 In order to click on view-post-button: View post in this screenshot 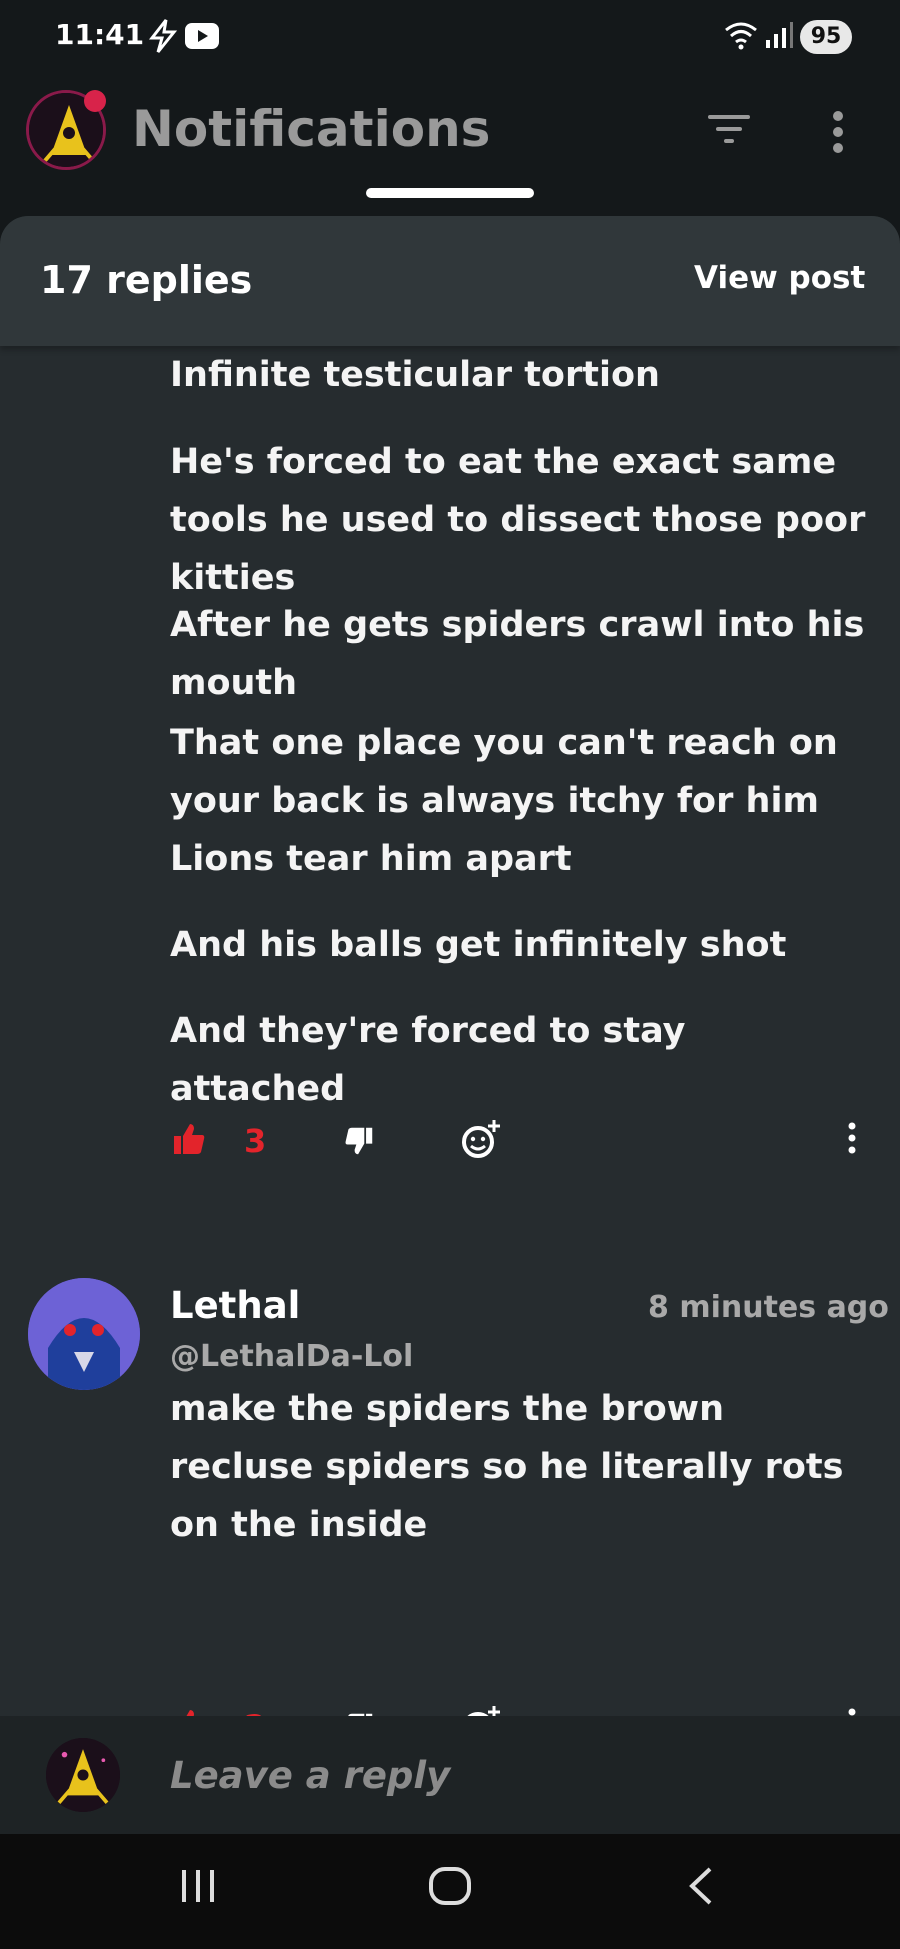, I will do `click(779, 278)`.